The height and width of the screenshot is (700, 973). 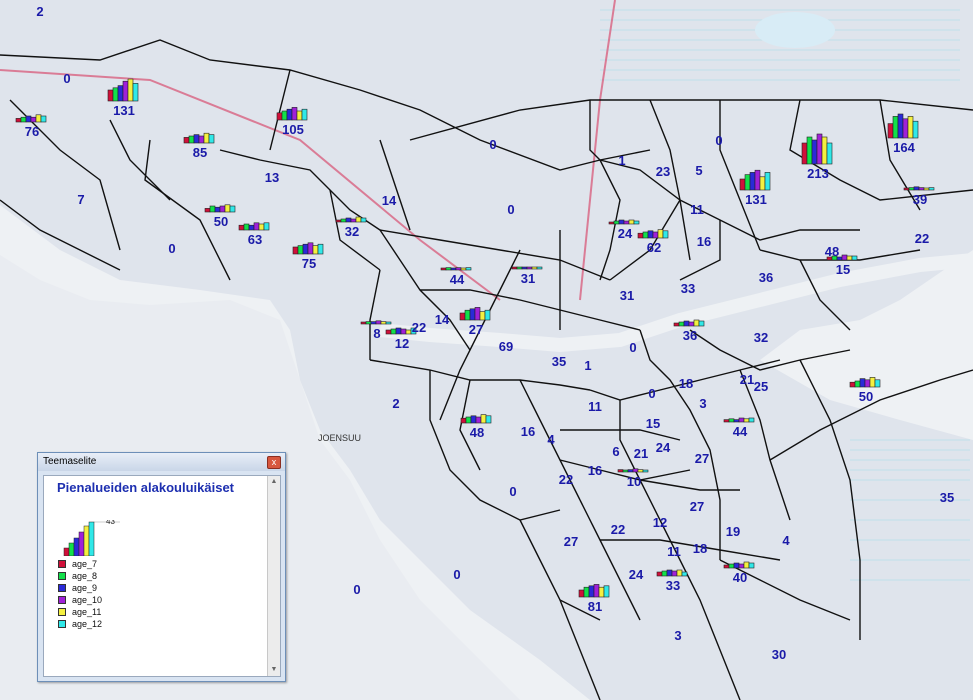 I want to click on district-value-label: 25, so click(x=761, y=386).